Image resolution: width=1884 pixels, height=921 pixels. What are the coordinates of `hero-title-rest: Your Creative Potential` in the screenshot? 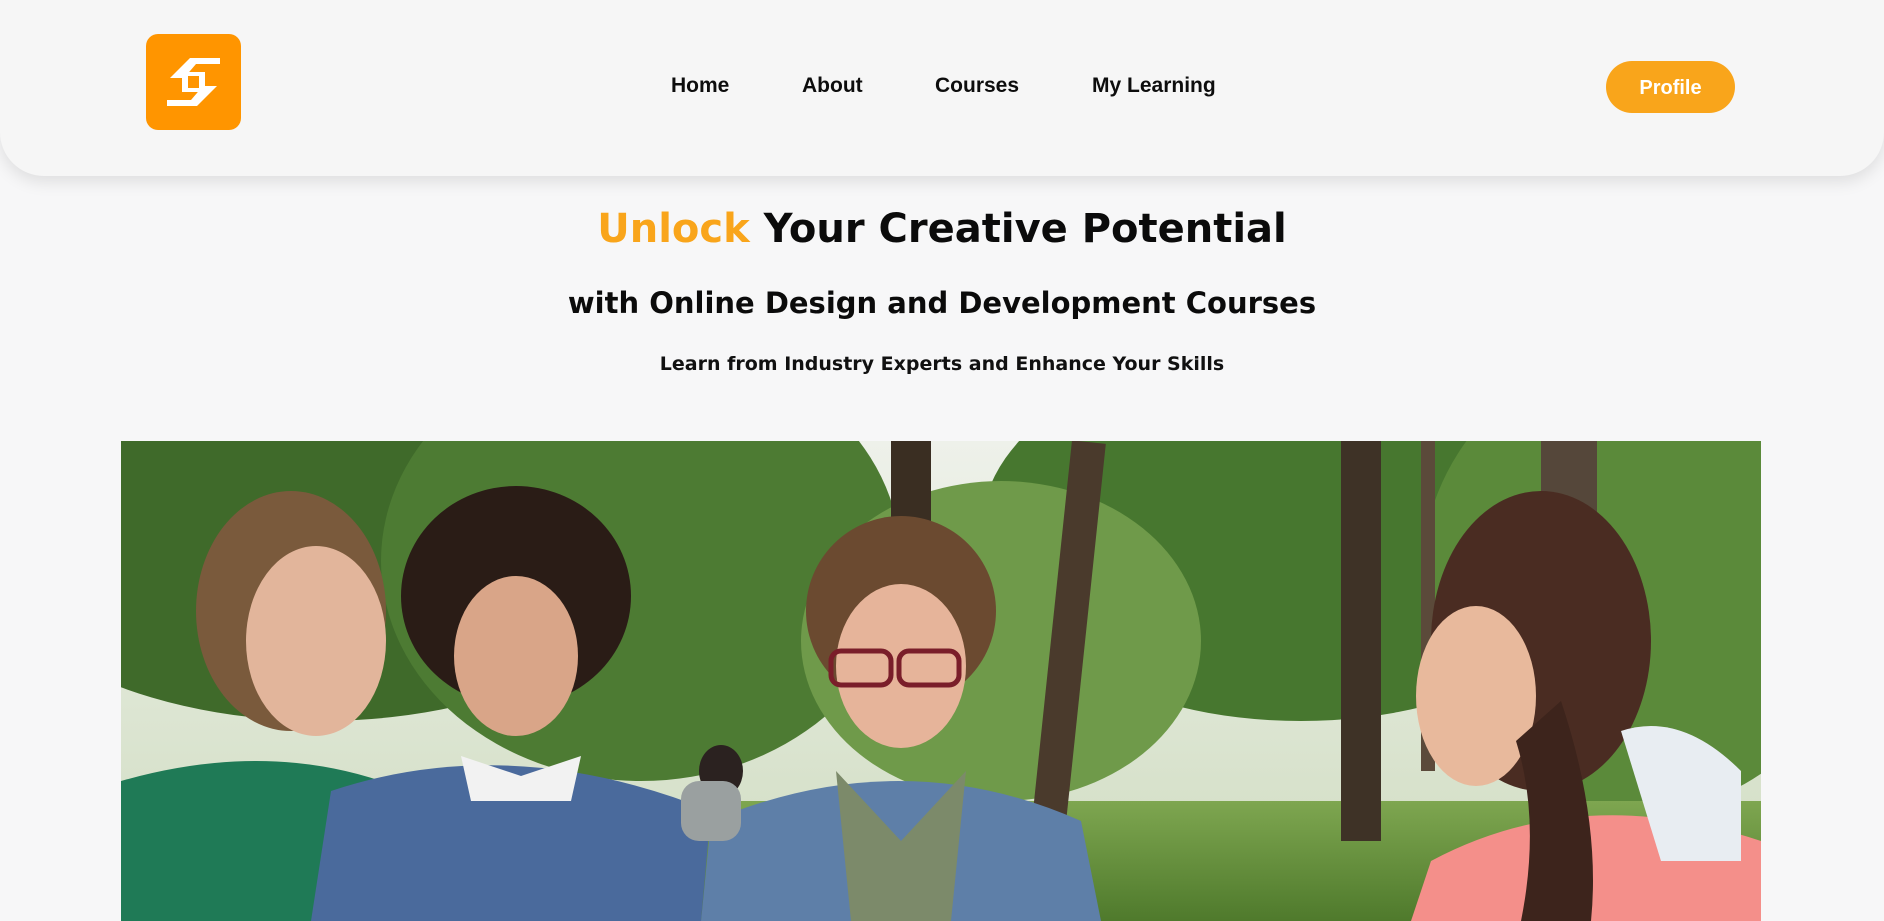 It's located at (1018, 229).